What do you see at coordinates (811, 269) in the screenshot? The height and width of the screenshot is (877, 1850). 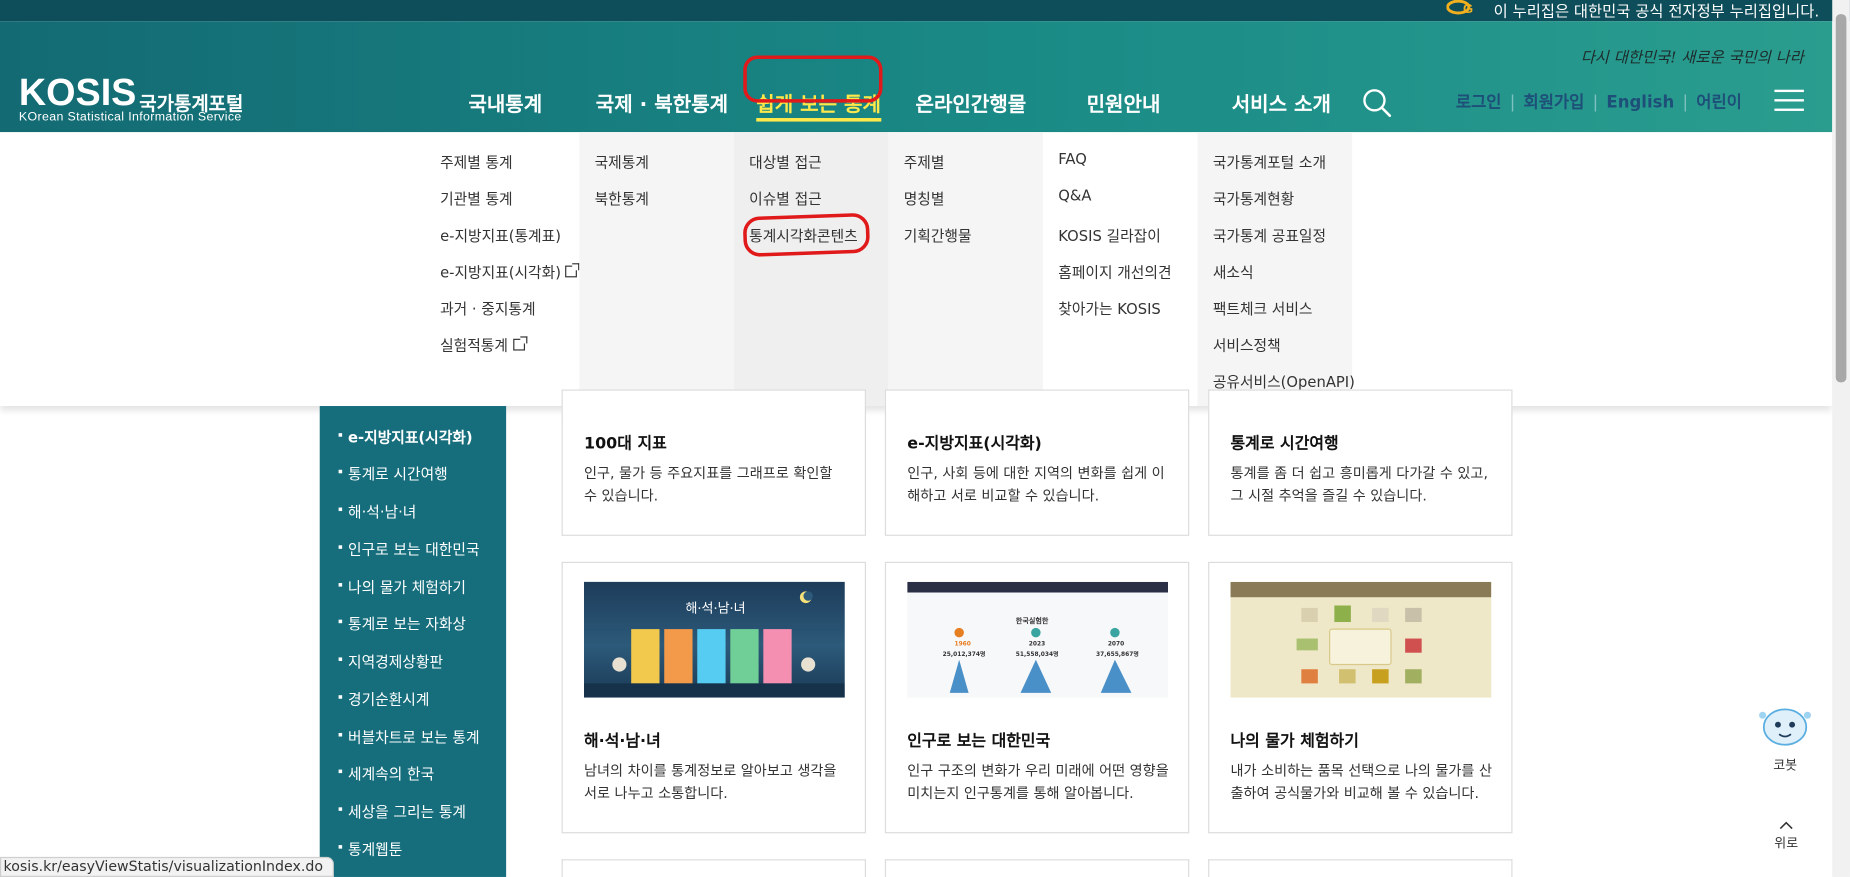 I see `mega-col-easy: 대상별 접근 이슈별 접근 통계시각화콘텐츠` at bounding box center [811, 269].